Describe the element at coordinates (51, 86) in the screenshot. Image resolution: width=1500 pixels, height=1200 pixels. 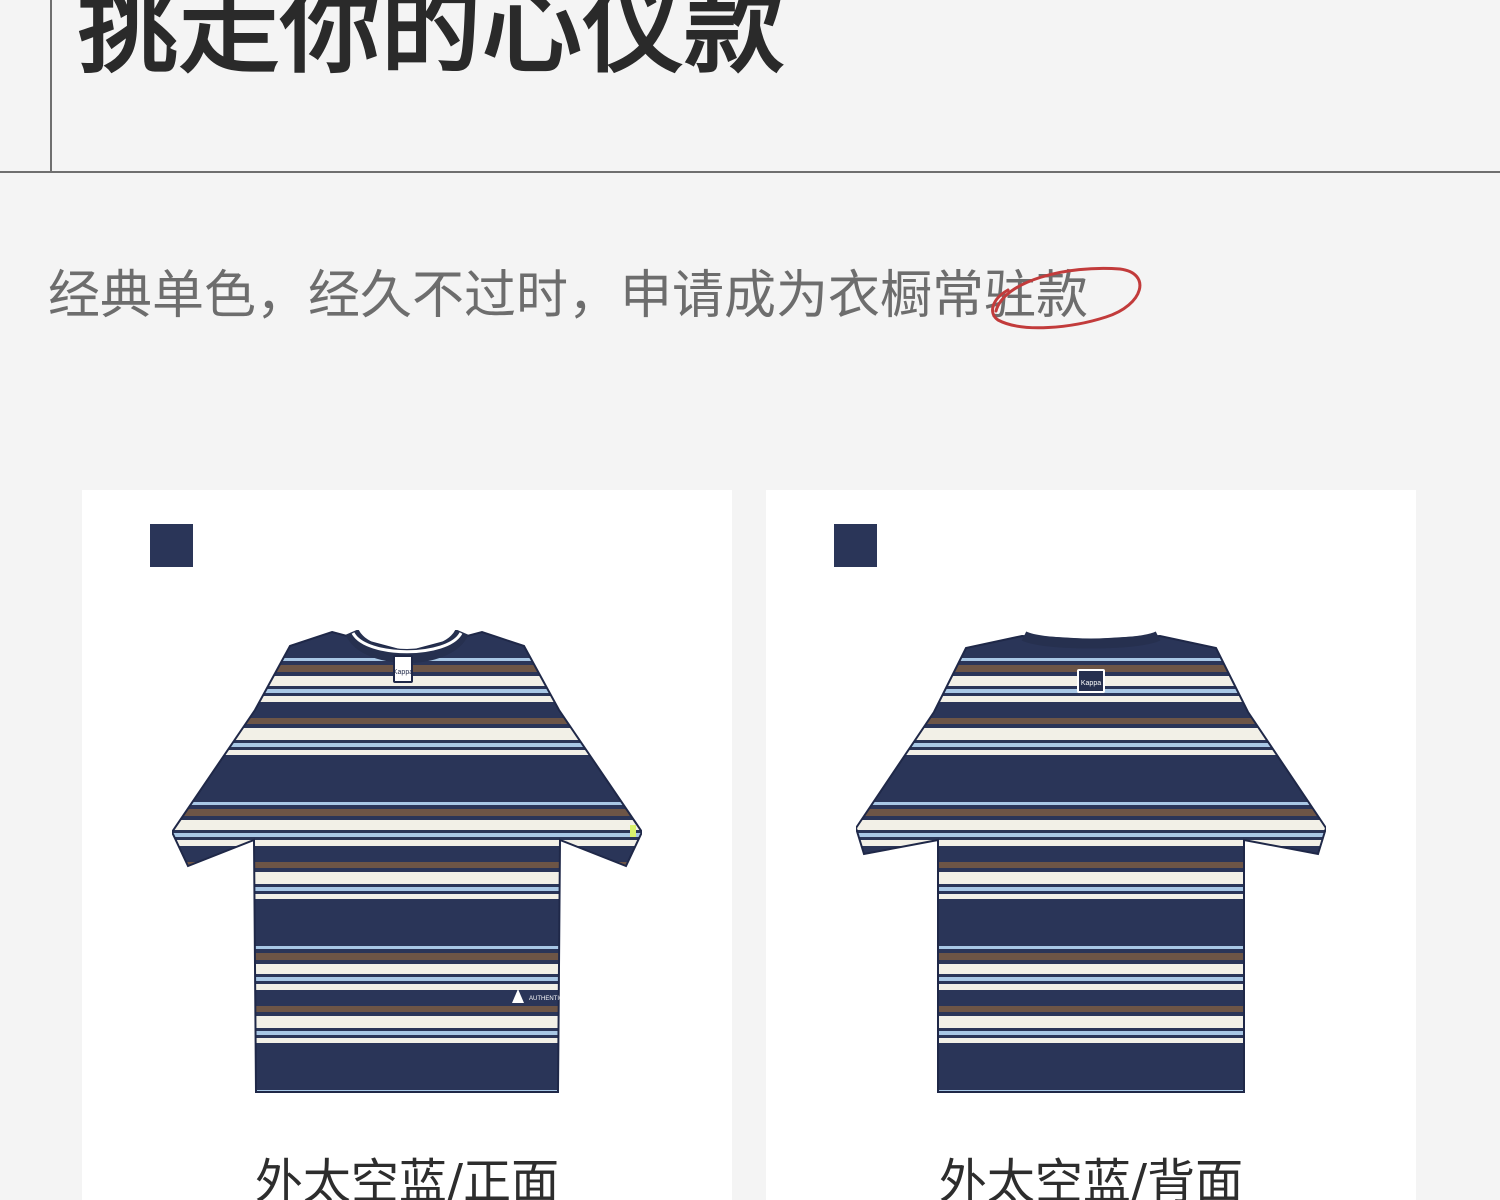
I see `title-vertical-rule` at that location.